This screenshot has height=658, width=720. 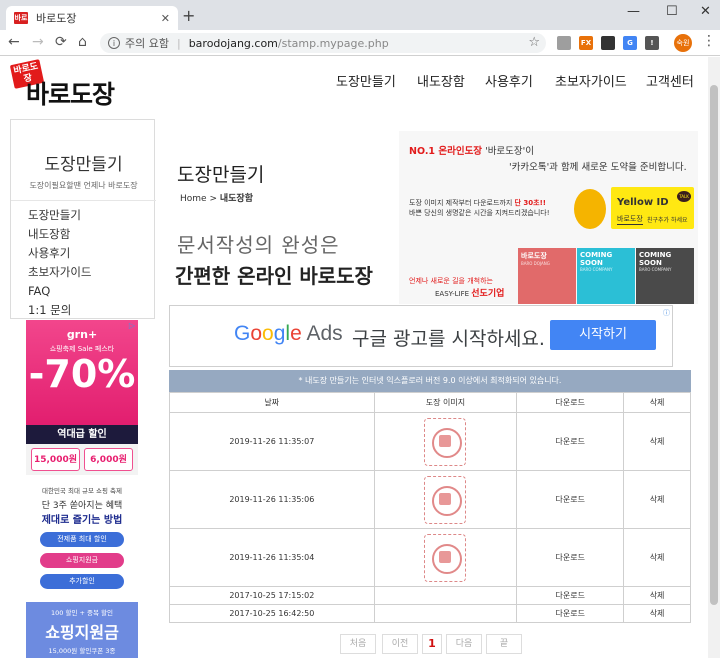 I want to click on home-icon: ⌂, so click(x=82, y=42).